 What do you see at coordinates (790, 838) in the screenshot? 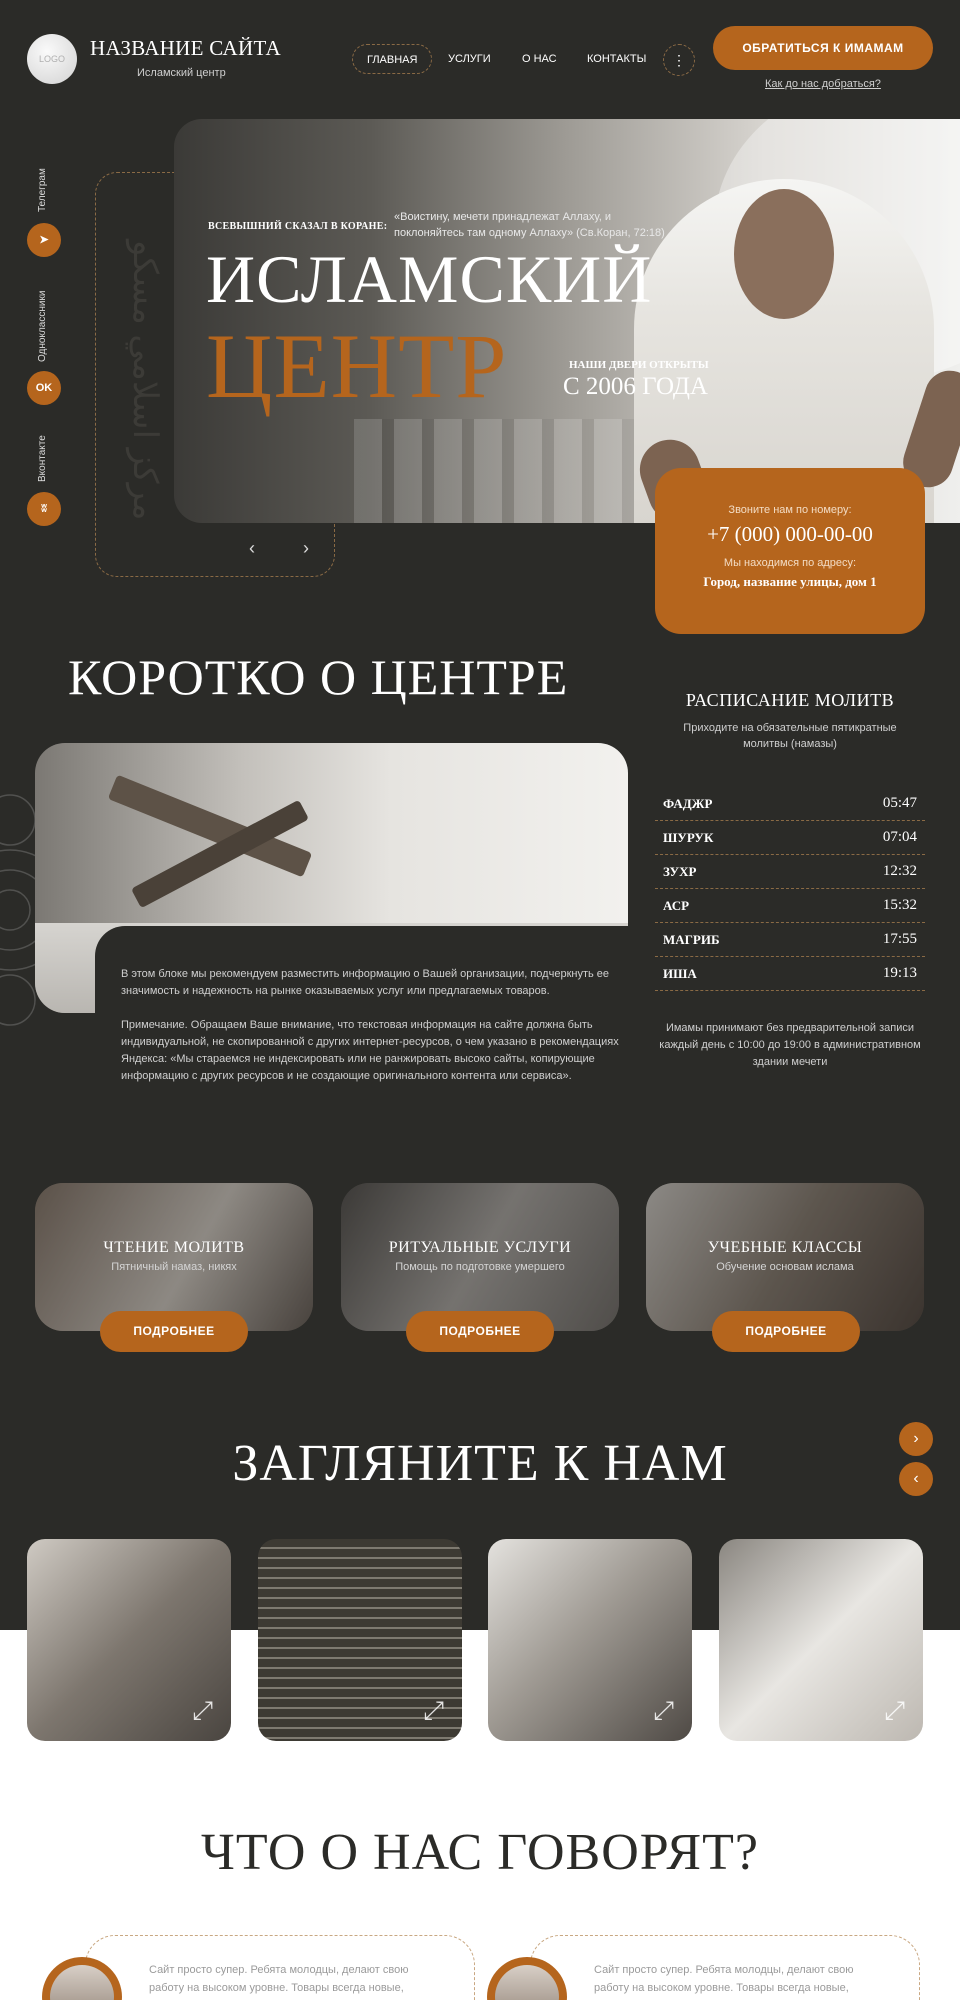
I see `prayer-row: ШУРУК 07:04` at bounding box center [790, 838].